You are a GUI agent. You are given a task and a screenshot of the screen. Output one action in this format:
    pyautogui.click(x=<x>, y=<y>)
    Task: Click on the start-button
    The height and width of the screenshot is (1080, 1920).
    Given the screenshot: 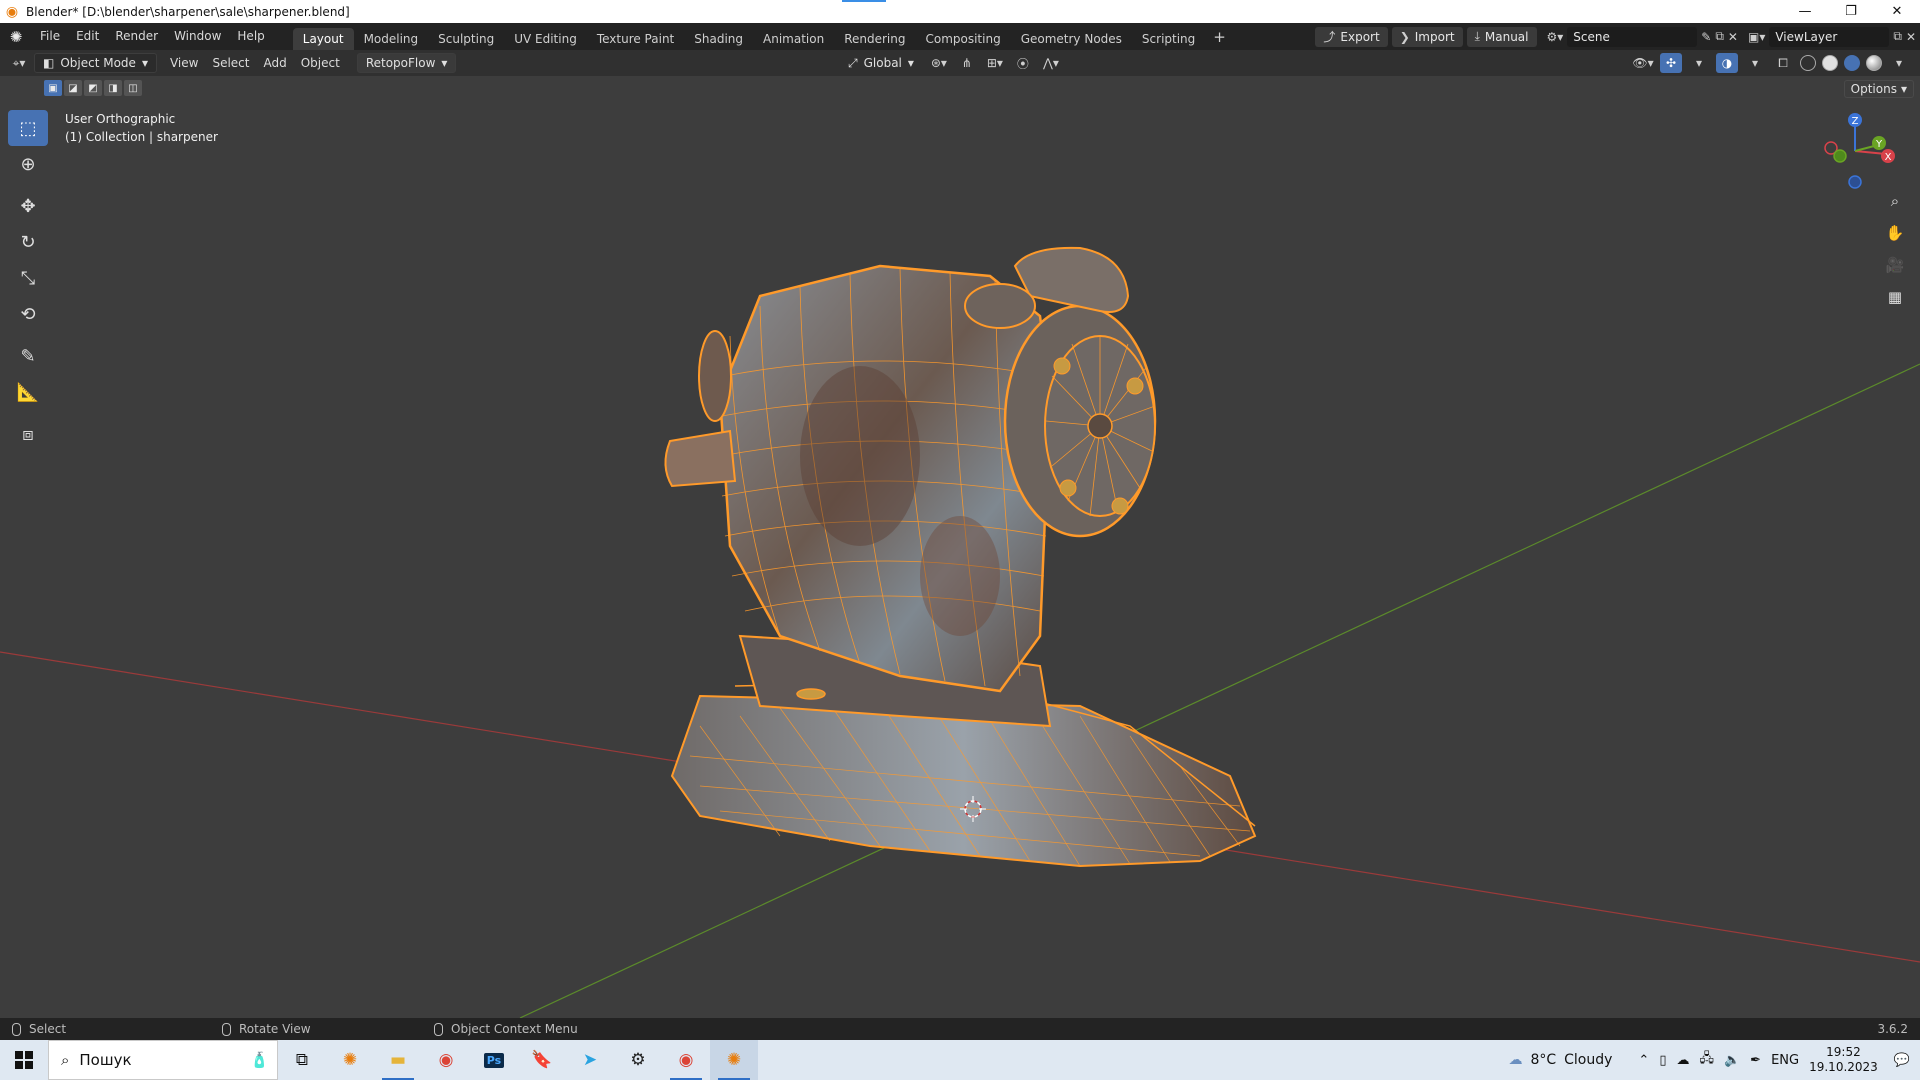 What is the action you would take?
    pyautogui.click(x=24, y=1060)
    